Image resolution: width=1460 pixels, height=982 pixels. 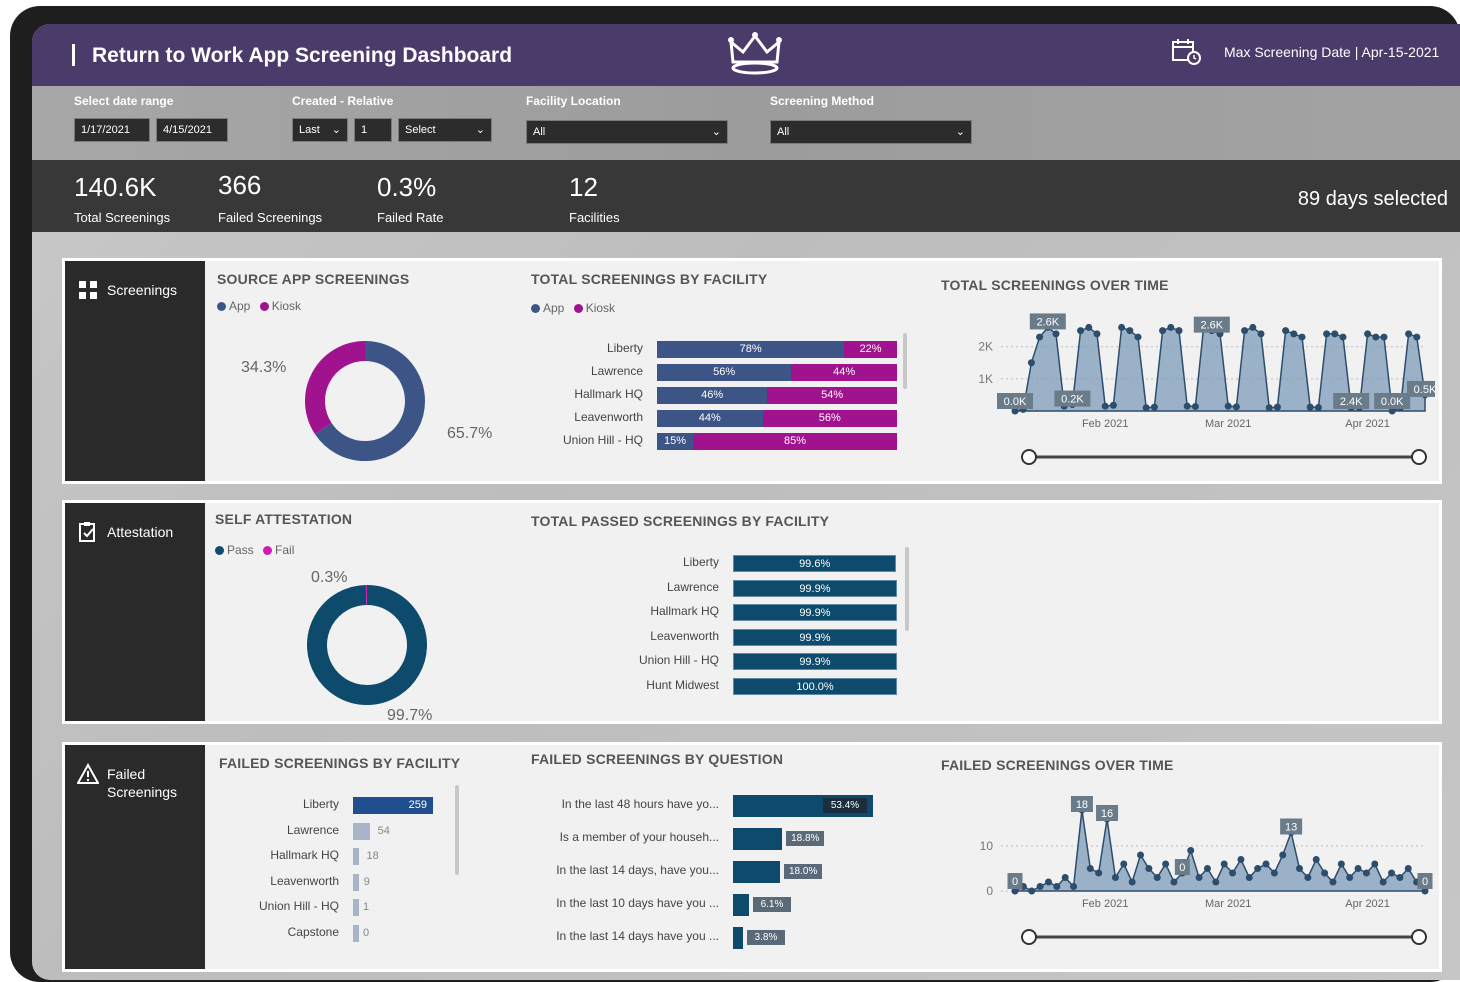 I want to click on facility-bar-kiosk: 44%, so click(x=844, y=372).